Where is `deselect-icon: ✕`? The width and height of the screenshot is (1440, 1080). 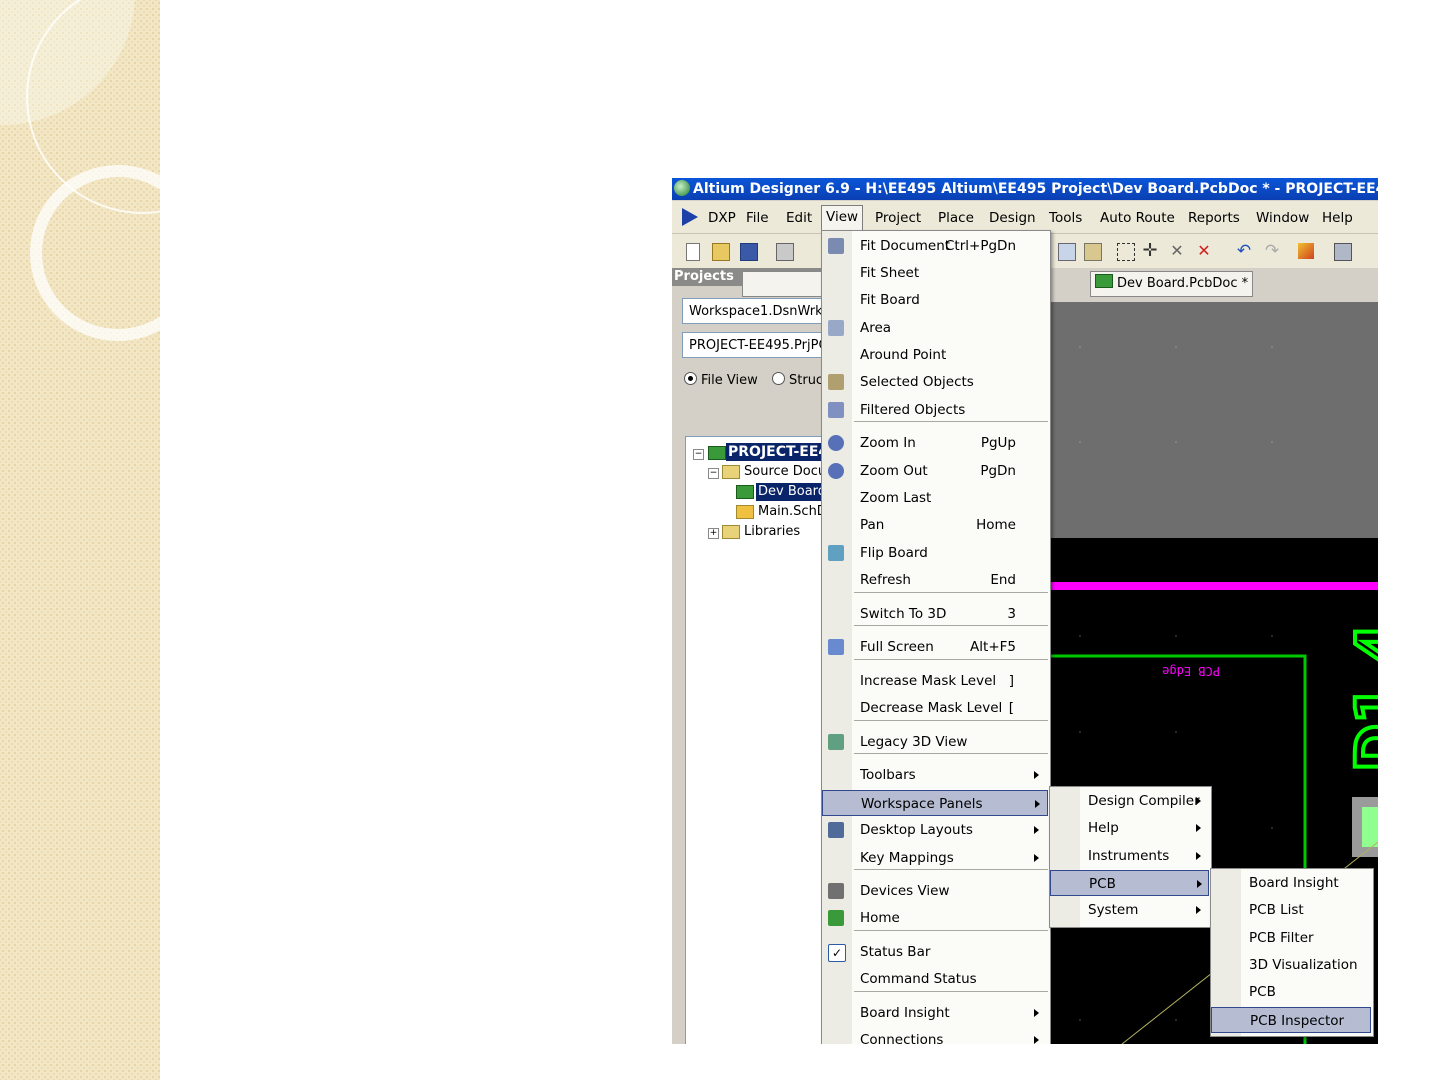 deselect-icon: ✕ is located at coordinates (1177, 251).